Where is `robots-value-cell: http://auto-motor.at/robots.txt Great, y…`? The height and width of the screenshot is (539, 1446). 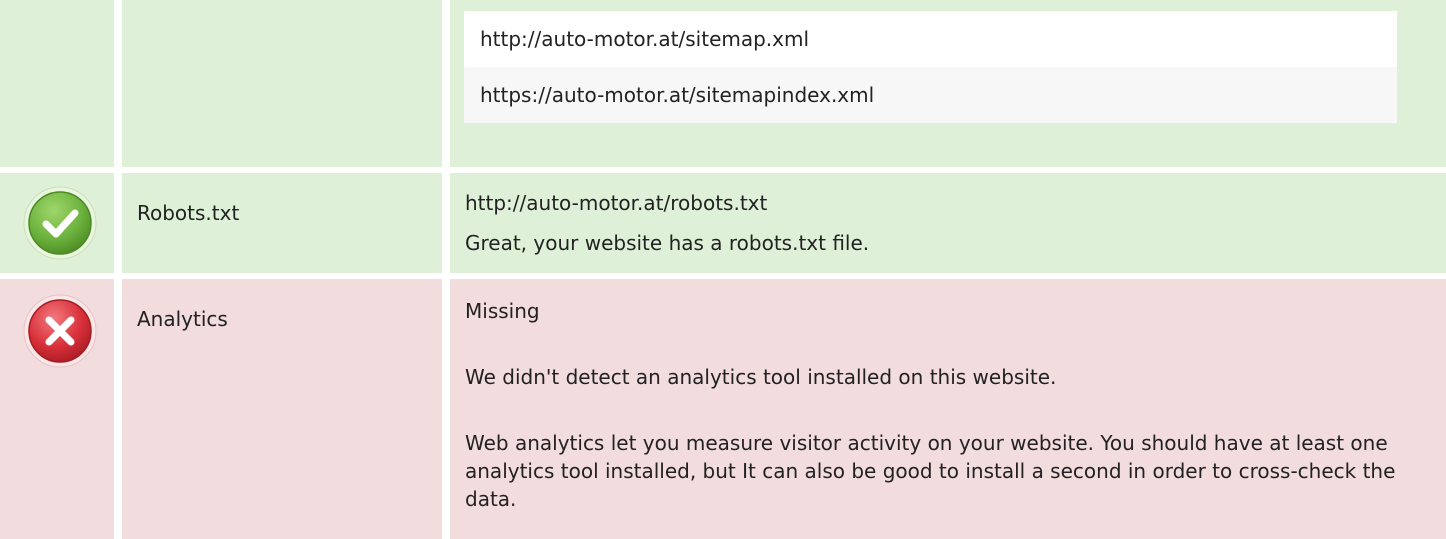
robots-value-cell: http://auto-motor.at/robots.txt Great, y… is located at coordinates (948, 223).